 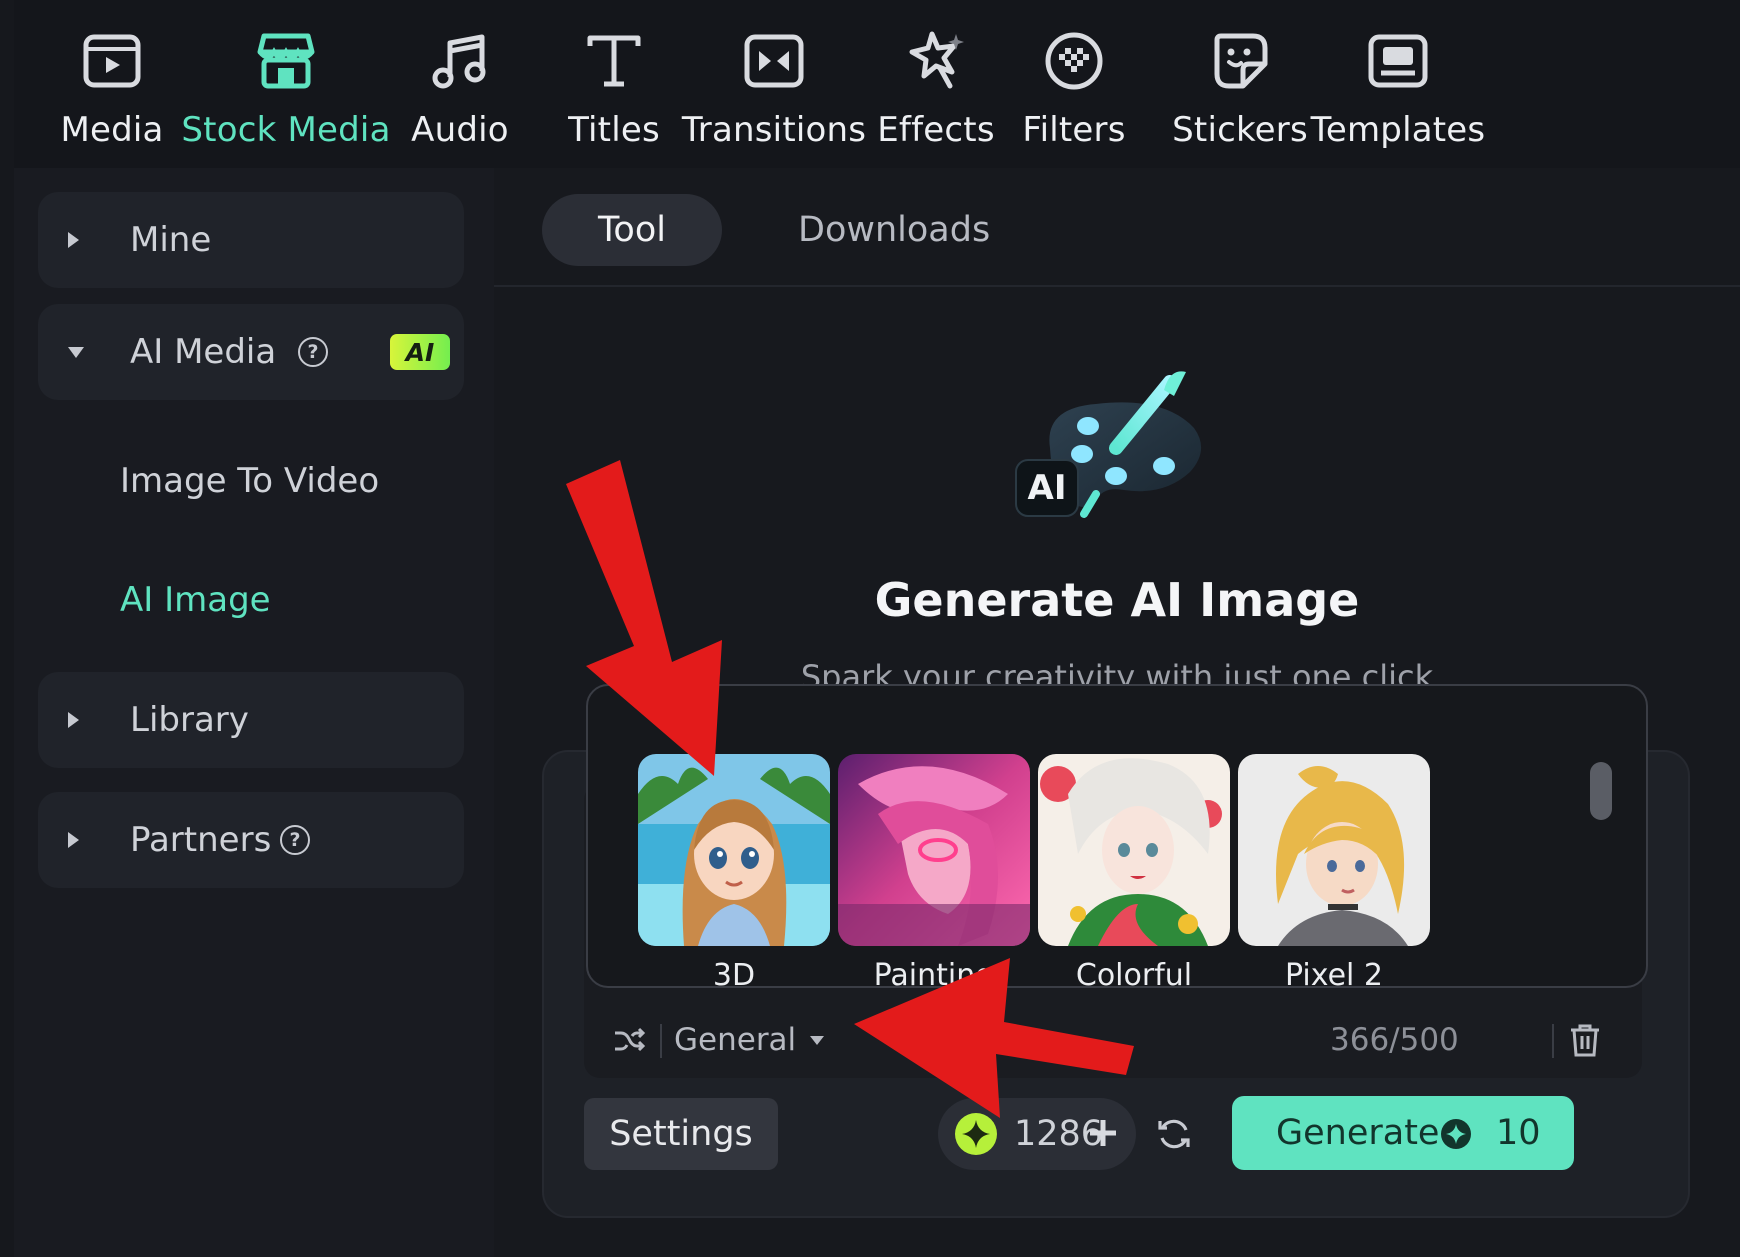 What do you see at coordinates (681, 1134) in the screenshot?
I see `settings-button: Settings` at bounding box center [681, 1134].